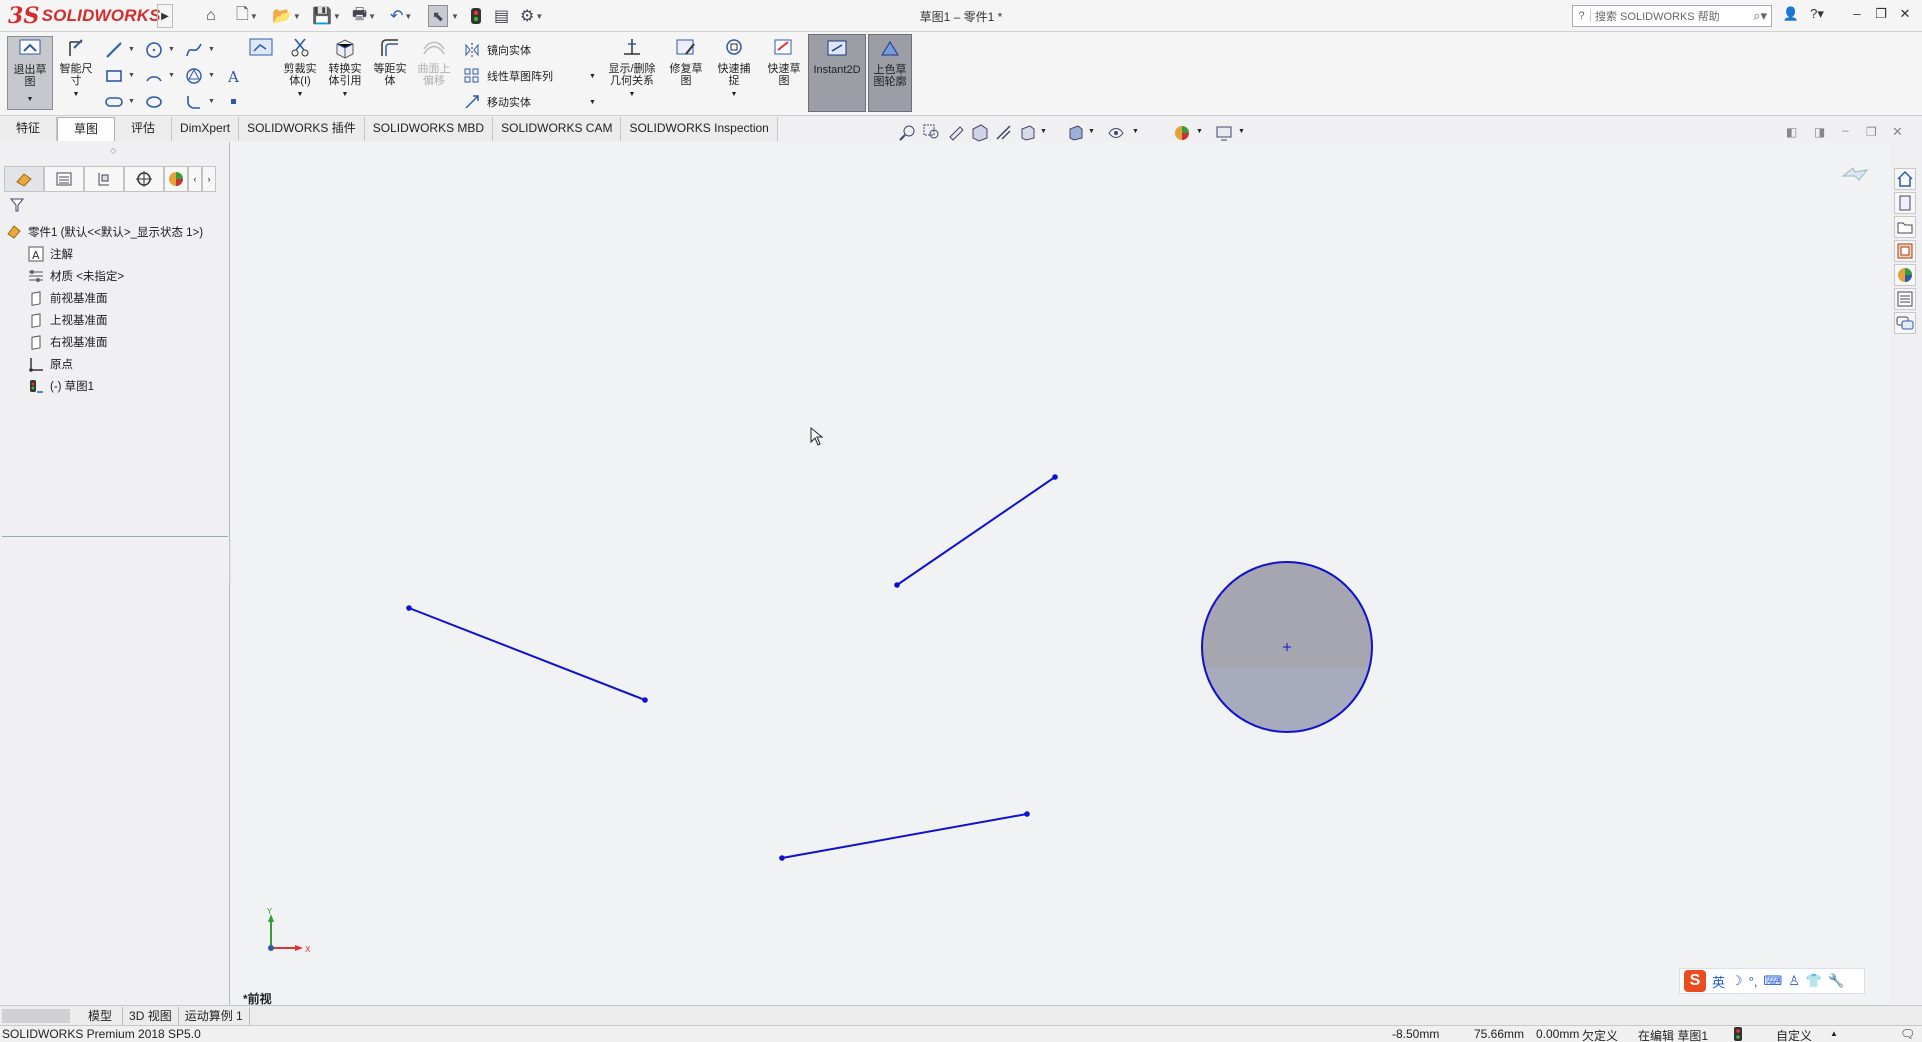 This screenshot has width=1922, height=1042. I want to click on sketch-confirmation-corner-icon, so click(1855, 174).